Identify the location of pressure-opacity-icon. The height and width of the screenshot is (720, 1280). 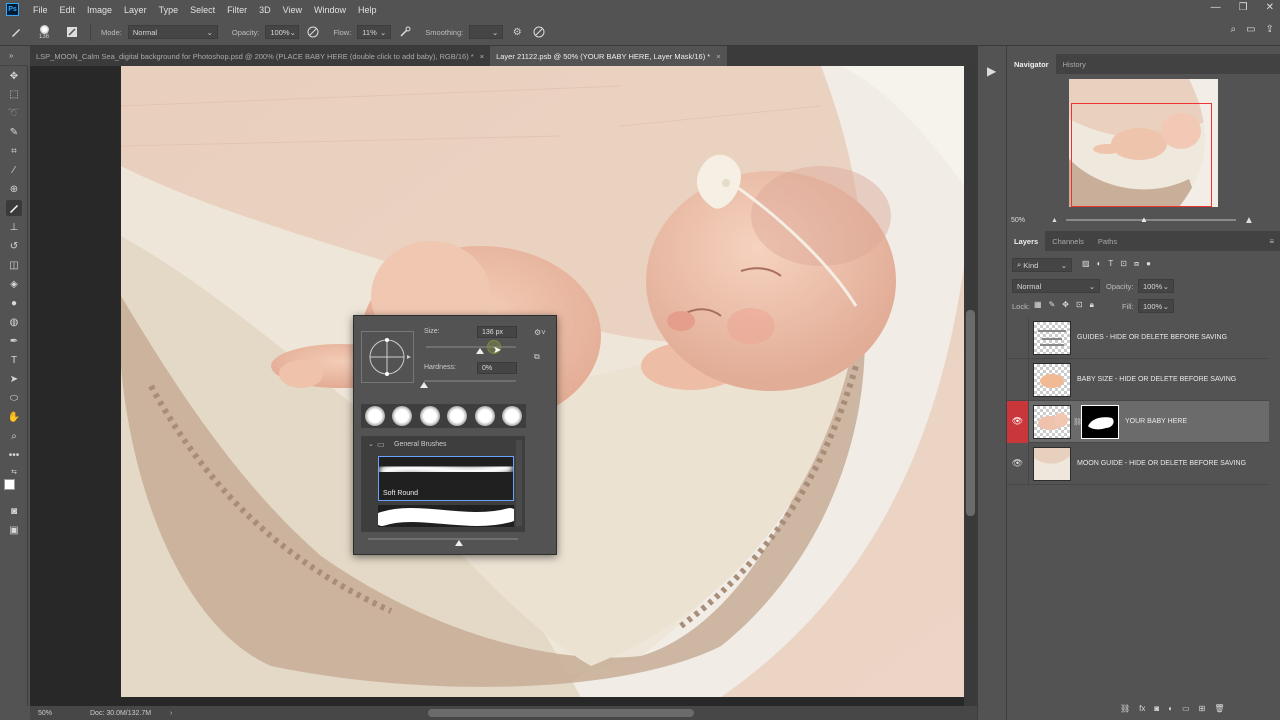
(313, 32).